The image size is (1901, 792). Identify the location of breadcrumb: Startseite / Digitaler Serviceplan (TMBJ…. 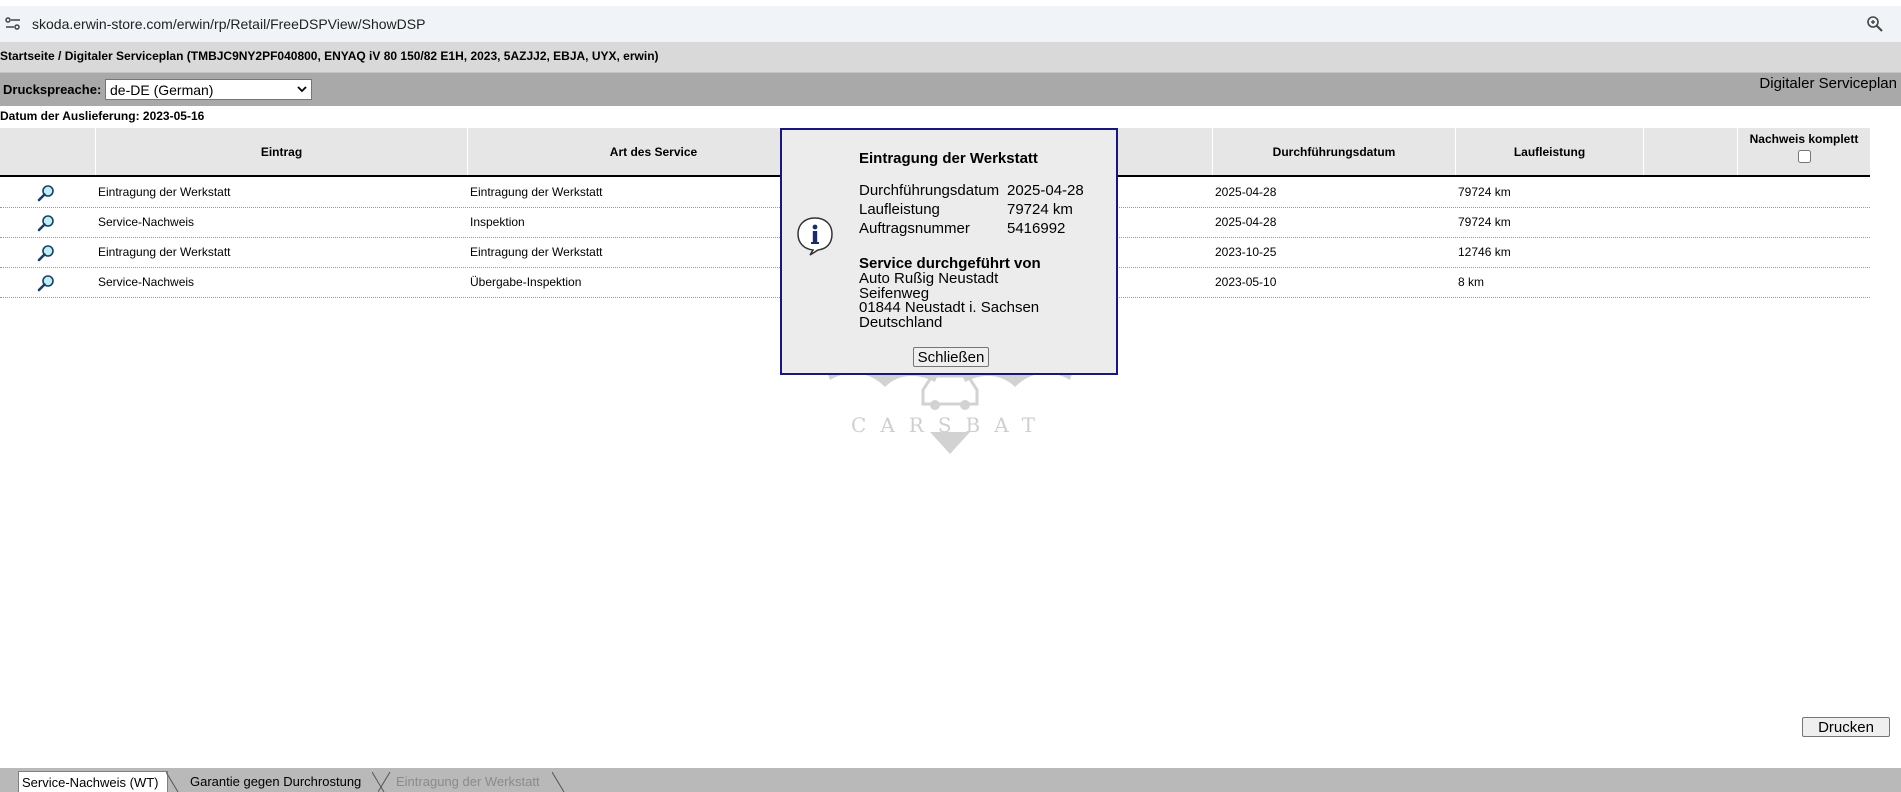
(329, 56).